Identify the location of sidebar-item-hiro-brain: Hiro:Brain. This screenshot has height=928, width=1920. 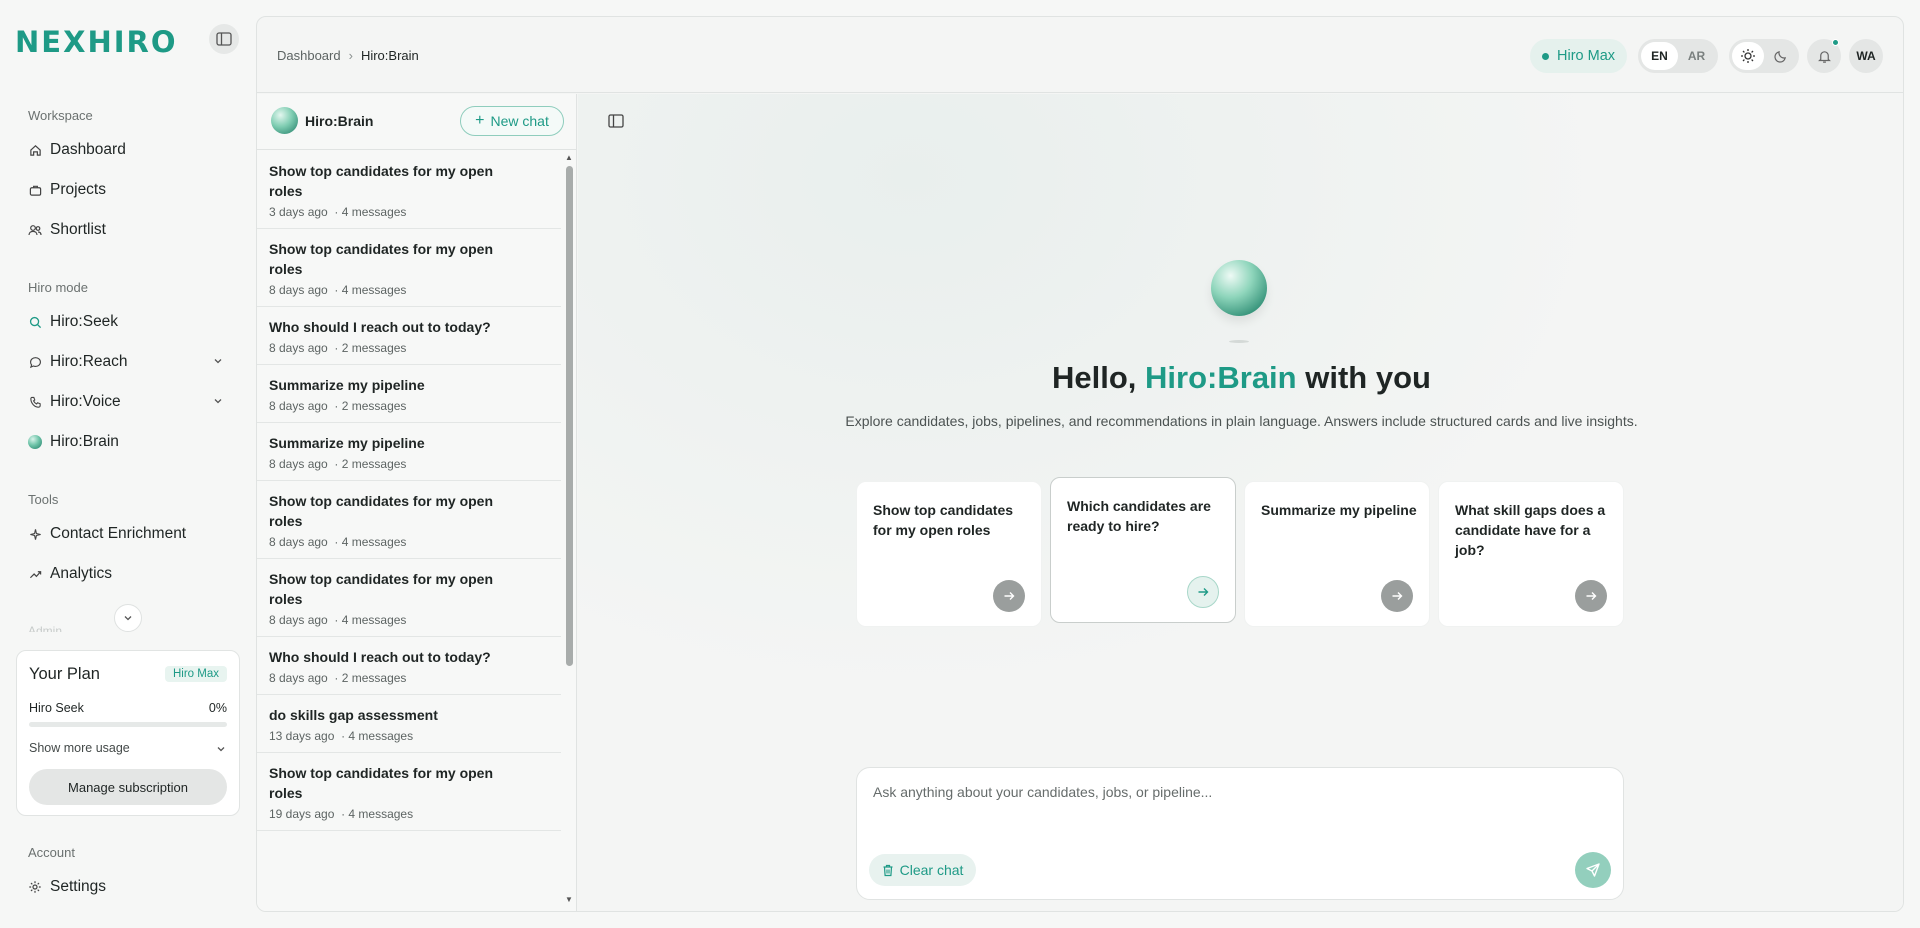
(128, 442).